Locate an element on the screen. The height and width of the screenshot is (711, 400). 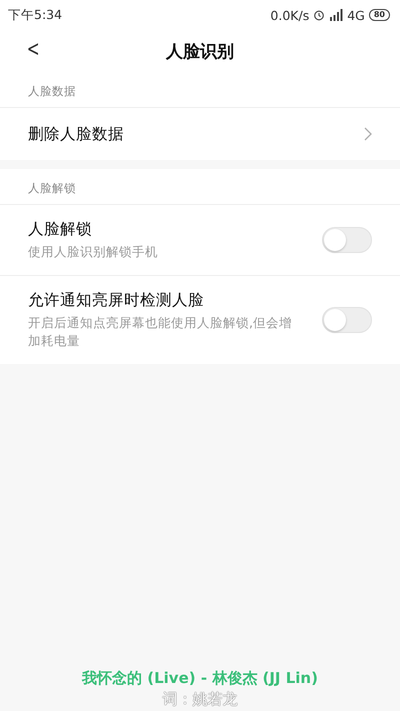
section-label: 人脸解锁 is located at coordinates (52, 188).